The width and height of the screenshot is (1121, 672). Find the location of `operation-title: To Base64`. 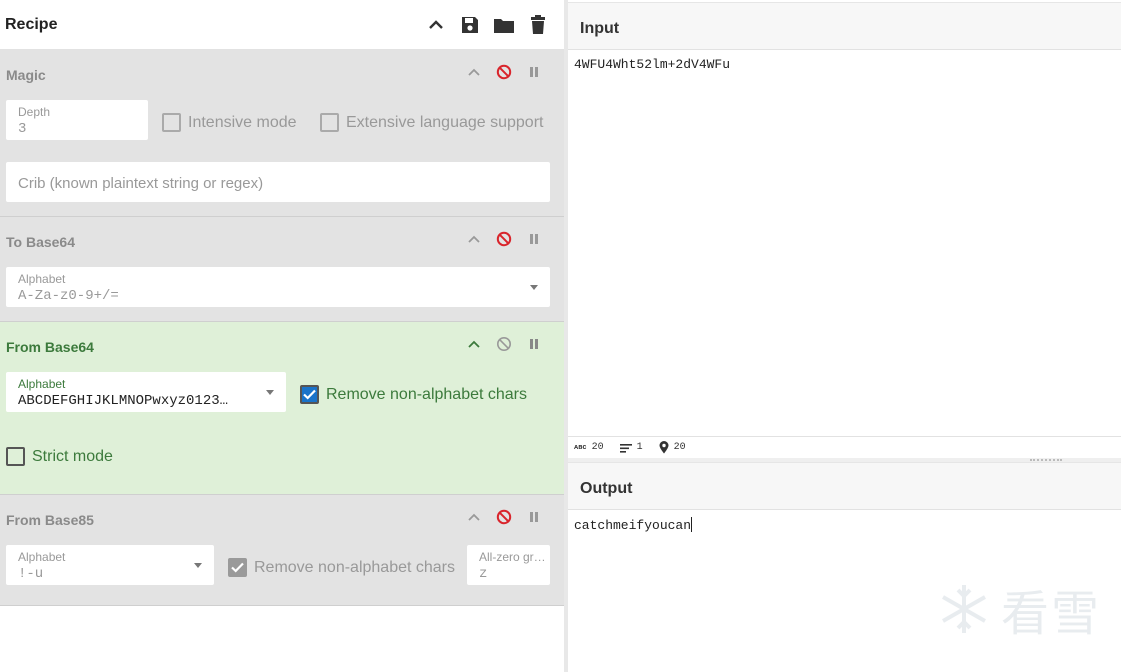

operation-title: To Base64 is located at coordinates (40, 242).